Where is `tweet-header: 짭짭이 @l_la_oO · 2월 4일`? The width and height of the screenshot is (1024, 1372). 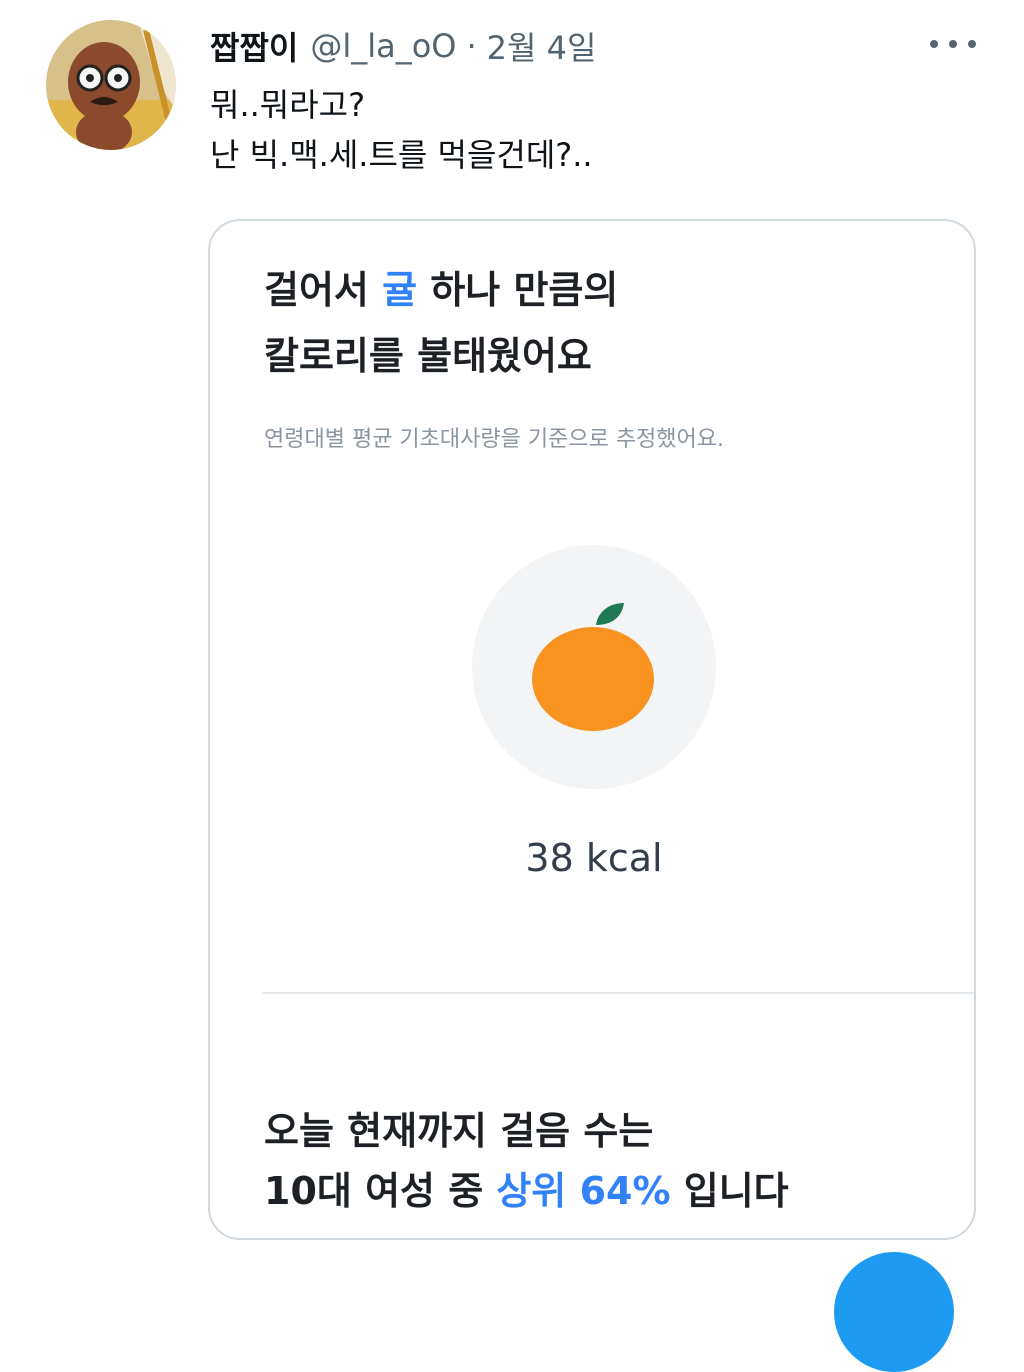 tweet-header: 짭짭이 @l_la_oO · 2월 4일 is located at coordinates (403, 46).